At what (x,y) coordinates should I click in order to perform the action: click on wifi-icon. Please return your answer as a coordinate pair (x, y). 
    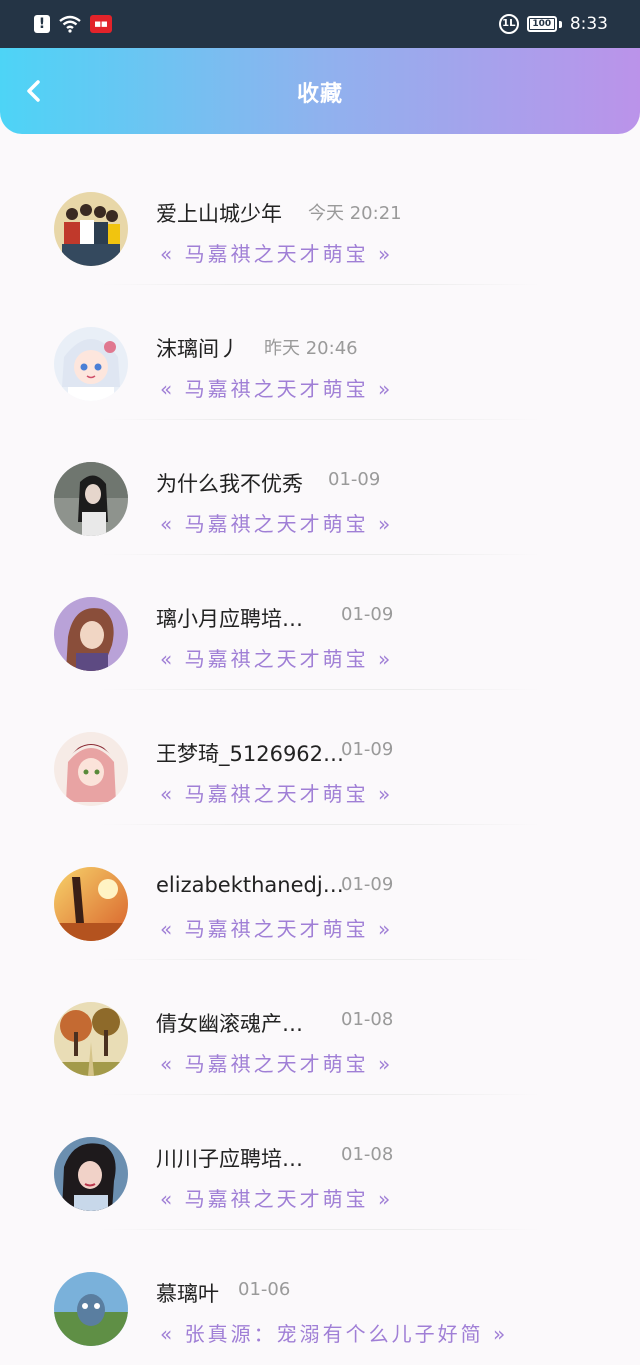
    Looking at the image, I should click on (70, 24).